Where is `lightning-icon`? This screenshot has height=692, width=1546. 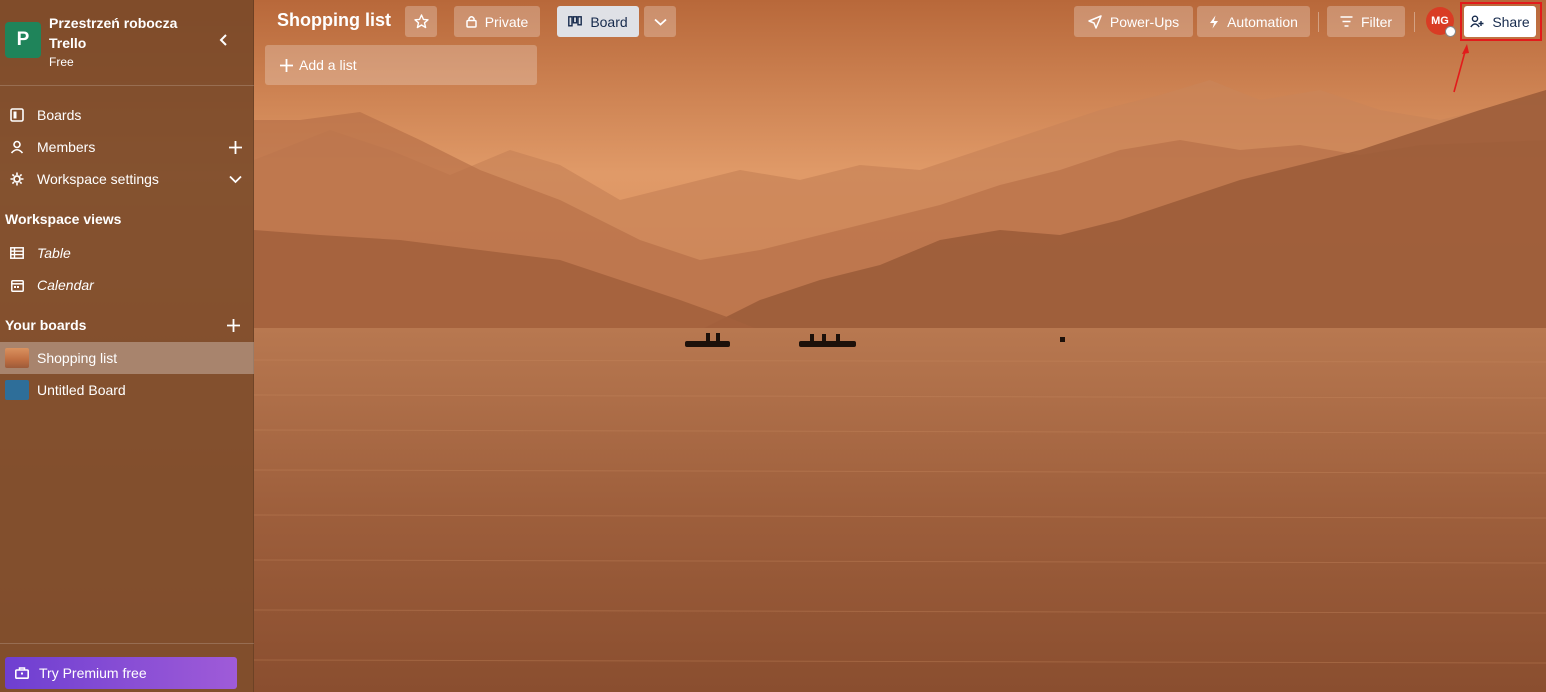 lightning-icon is located at coordinates (1214, 22).